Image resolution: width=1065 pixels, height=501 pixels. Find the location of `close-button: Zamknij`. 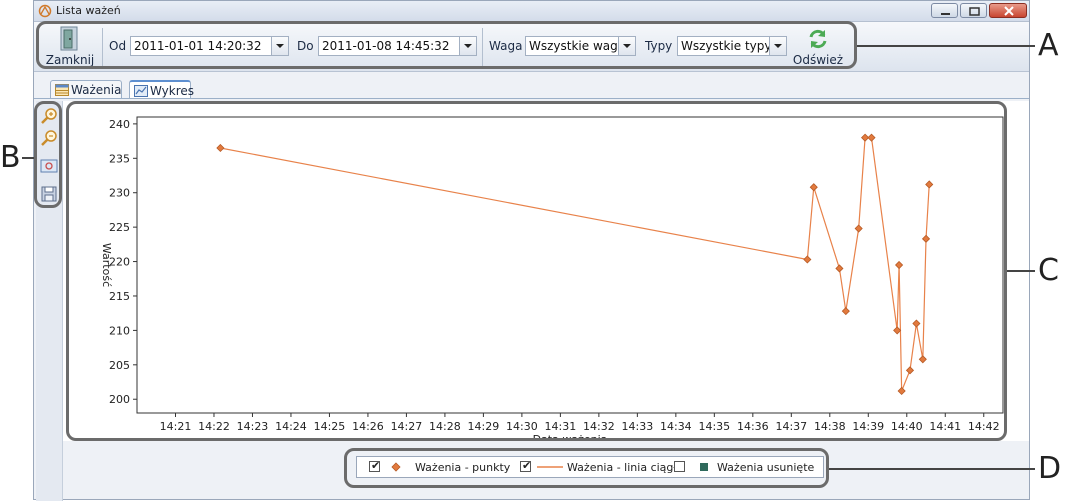

close-button: Zamknij is located at coordinates (70, 46).